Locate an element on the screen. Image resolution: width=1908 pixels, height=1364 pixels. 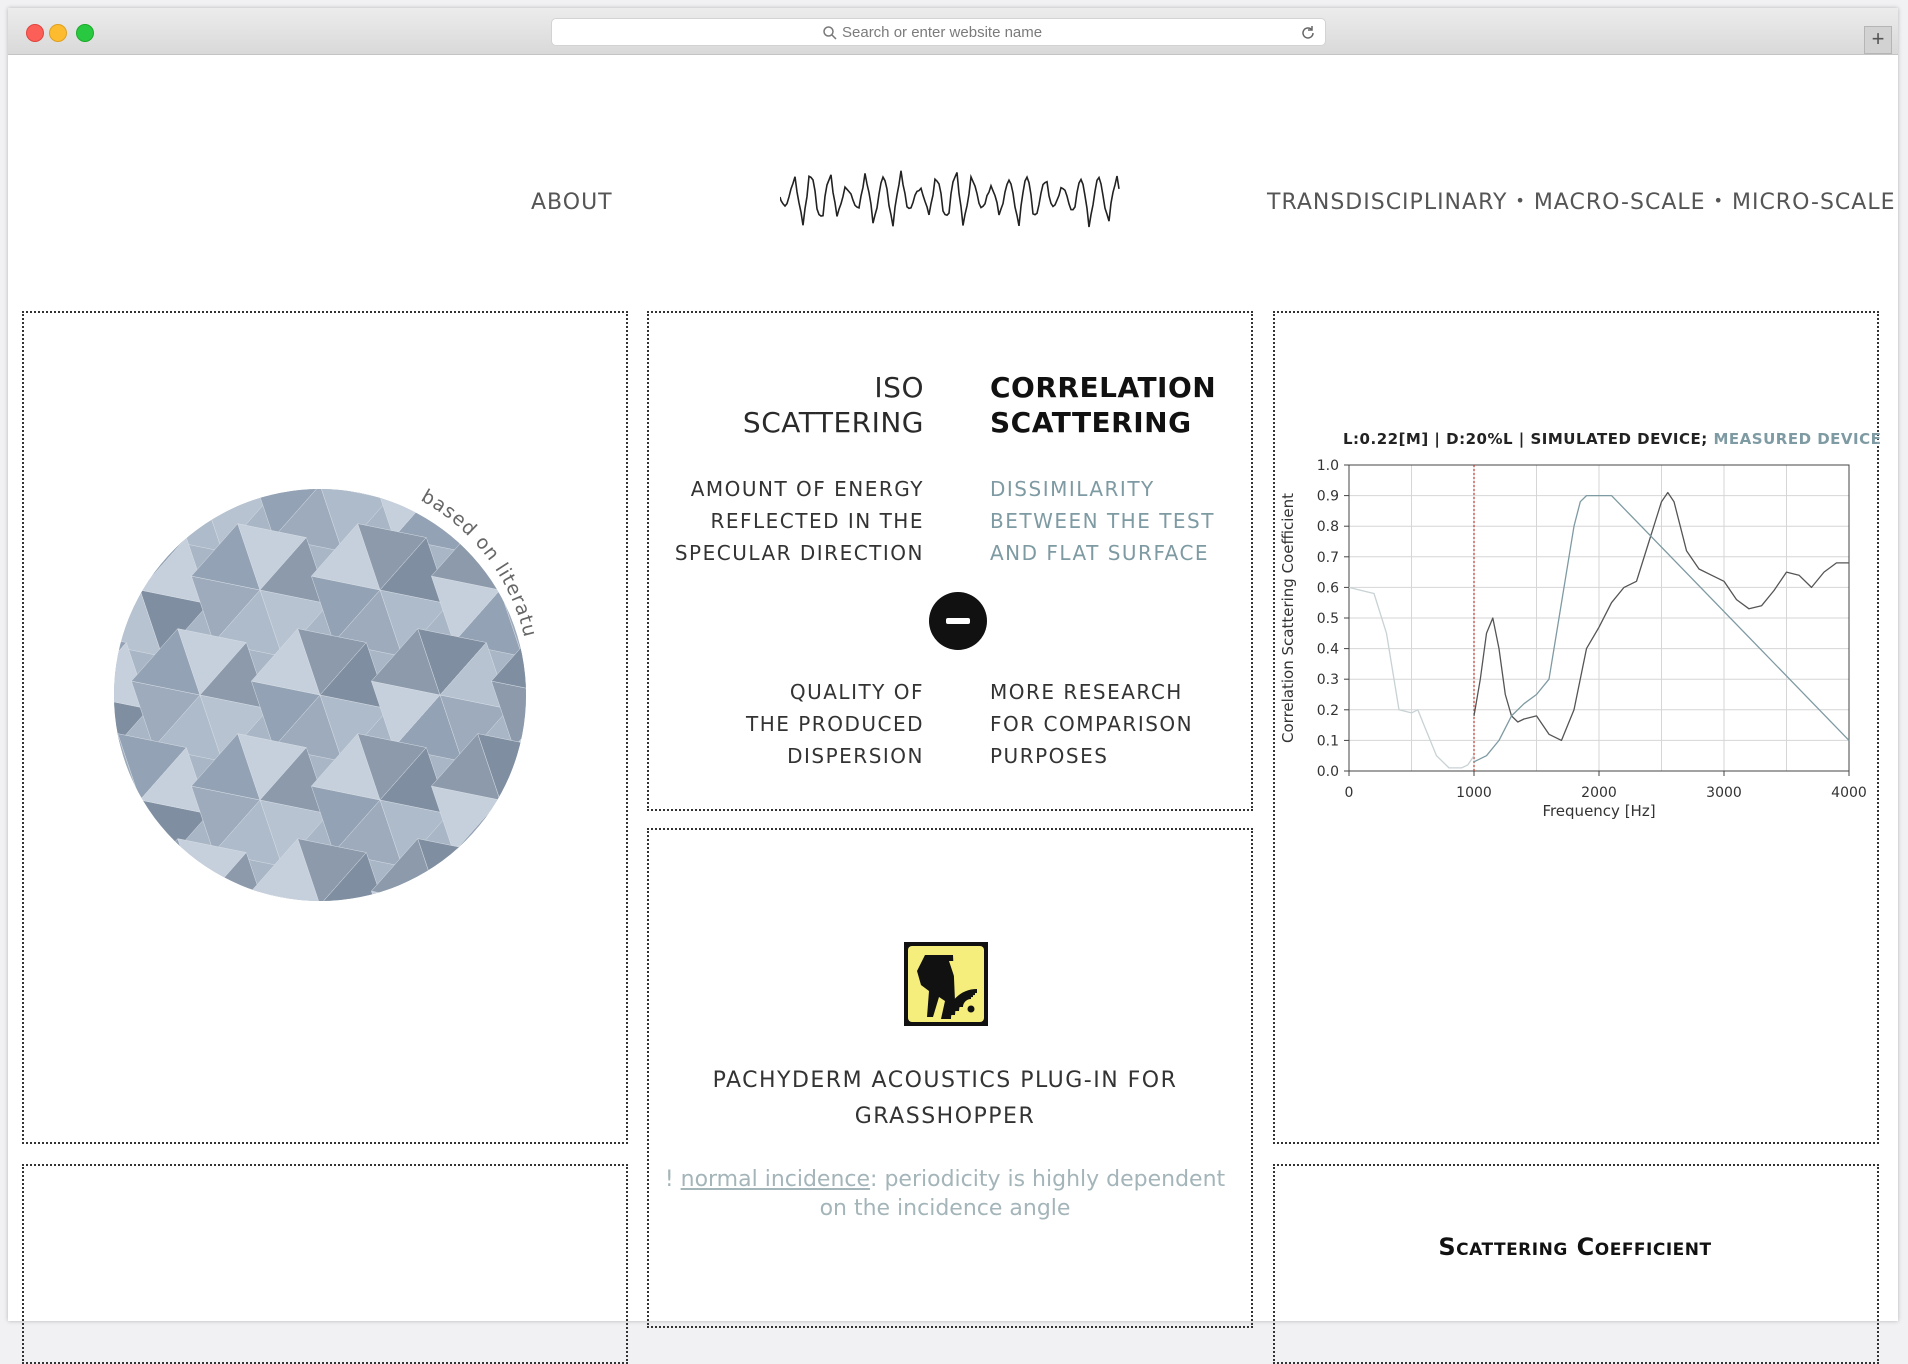
text-line: AMOUNT OF ENERGY is located at coordinates (807, 489).